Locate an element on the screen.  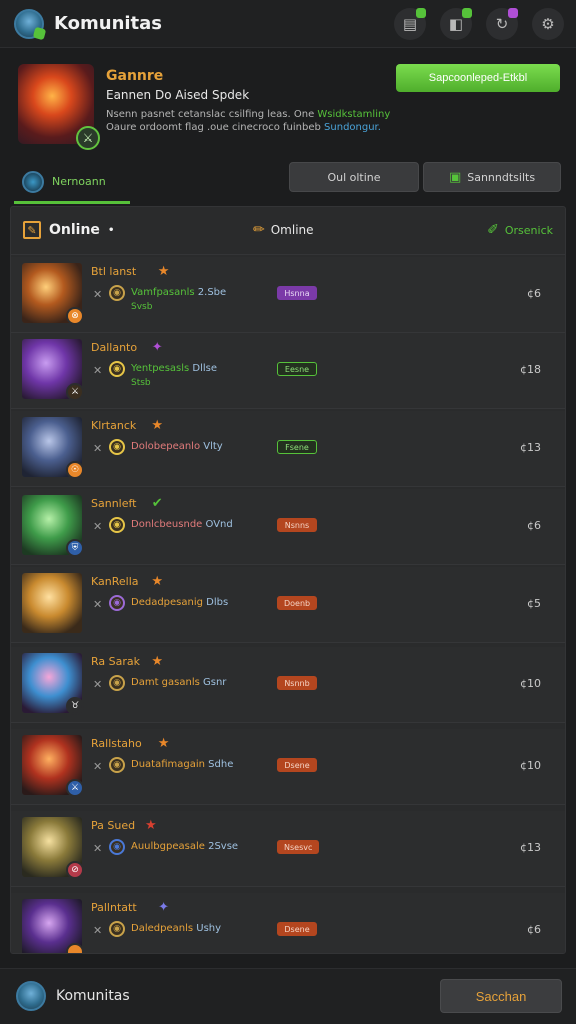
player-stat: Vamfpasanls 2.Sbe is located at coordinates (178, 292).